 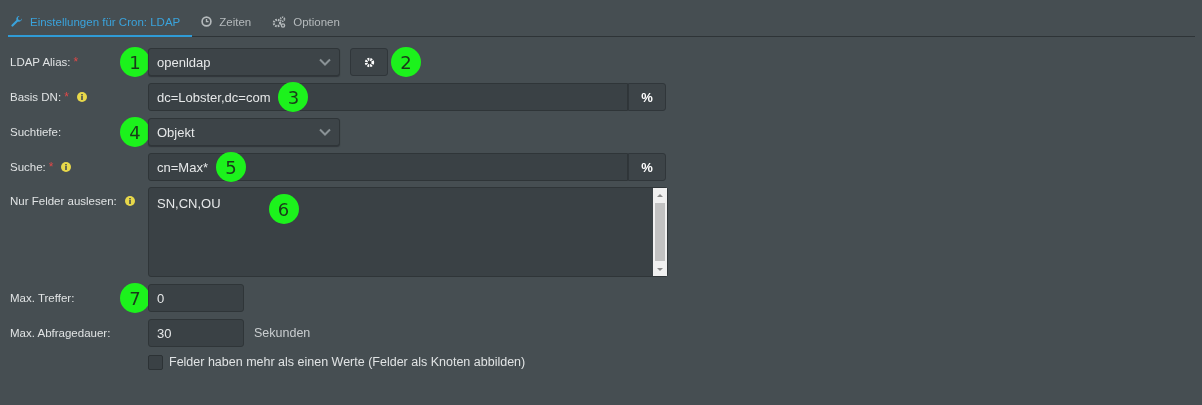 I want to click on number-field: 30, so click(x=196, y=333).